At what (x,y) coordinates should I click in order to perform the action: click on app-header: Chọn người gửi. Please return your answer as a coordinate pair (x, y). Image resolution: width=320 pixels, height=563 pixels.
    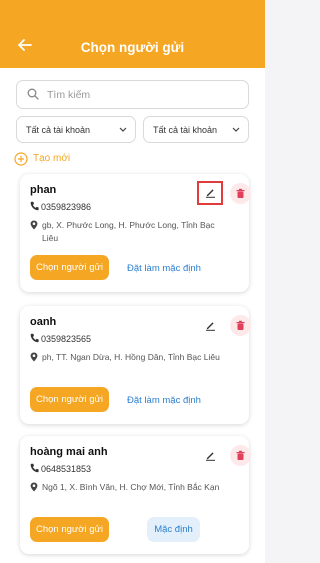
    Looking at the image, I should click on (132, 34).